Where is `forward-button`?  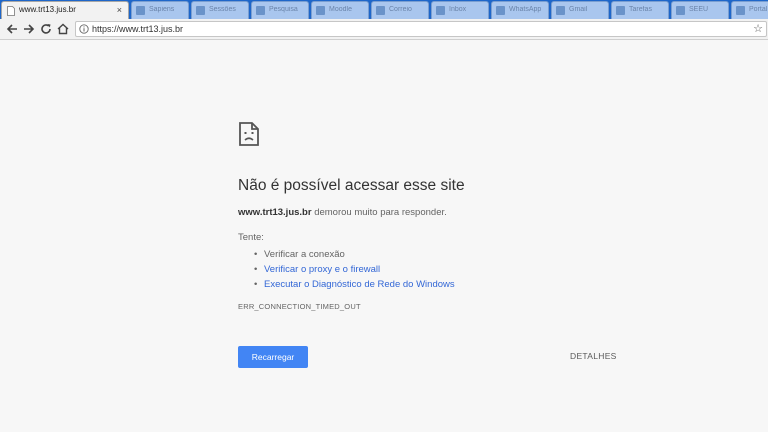 forward-button is located at coordinates (29, 29).